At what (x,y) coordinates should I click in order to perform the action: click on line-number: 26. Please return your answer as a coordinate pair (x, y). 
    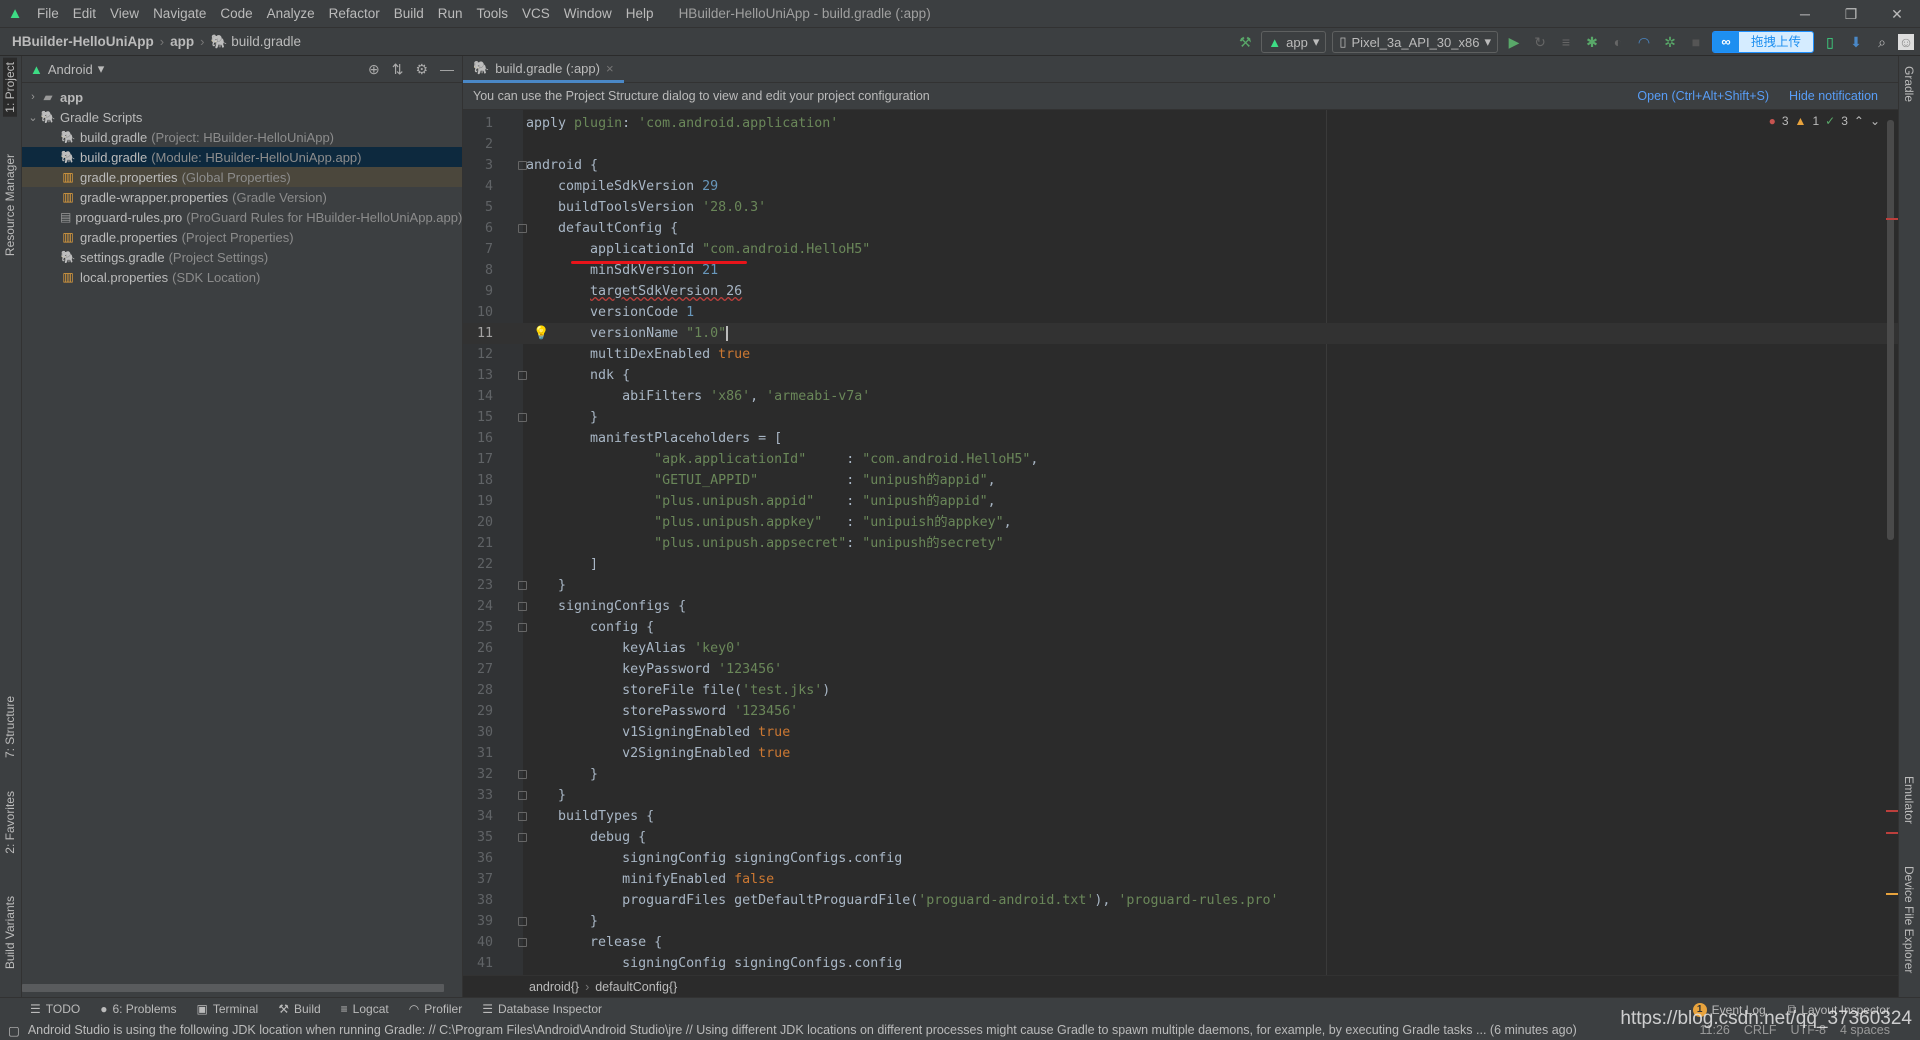
    Looking at the image, I should click on (478, 648).